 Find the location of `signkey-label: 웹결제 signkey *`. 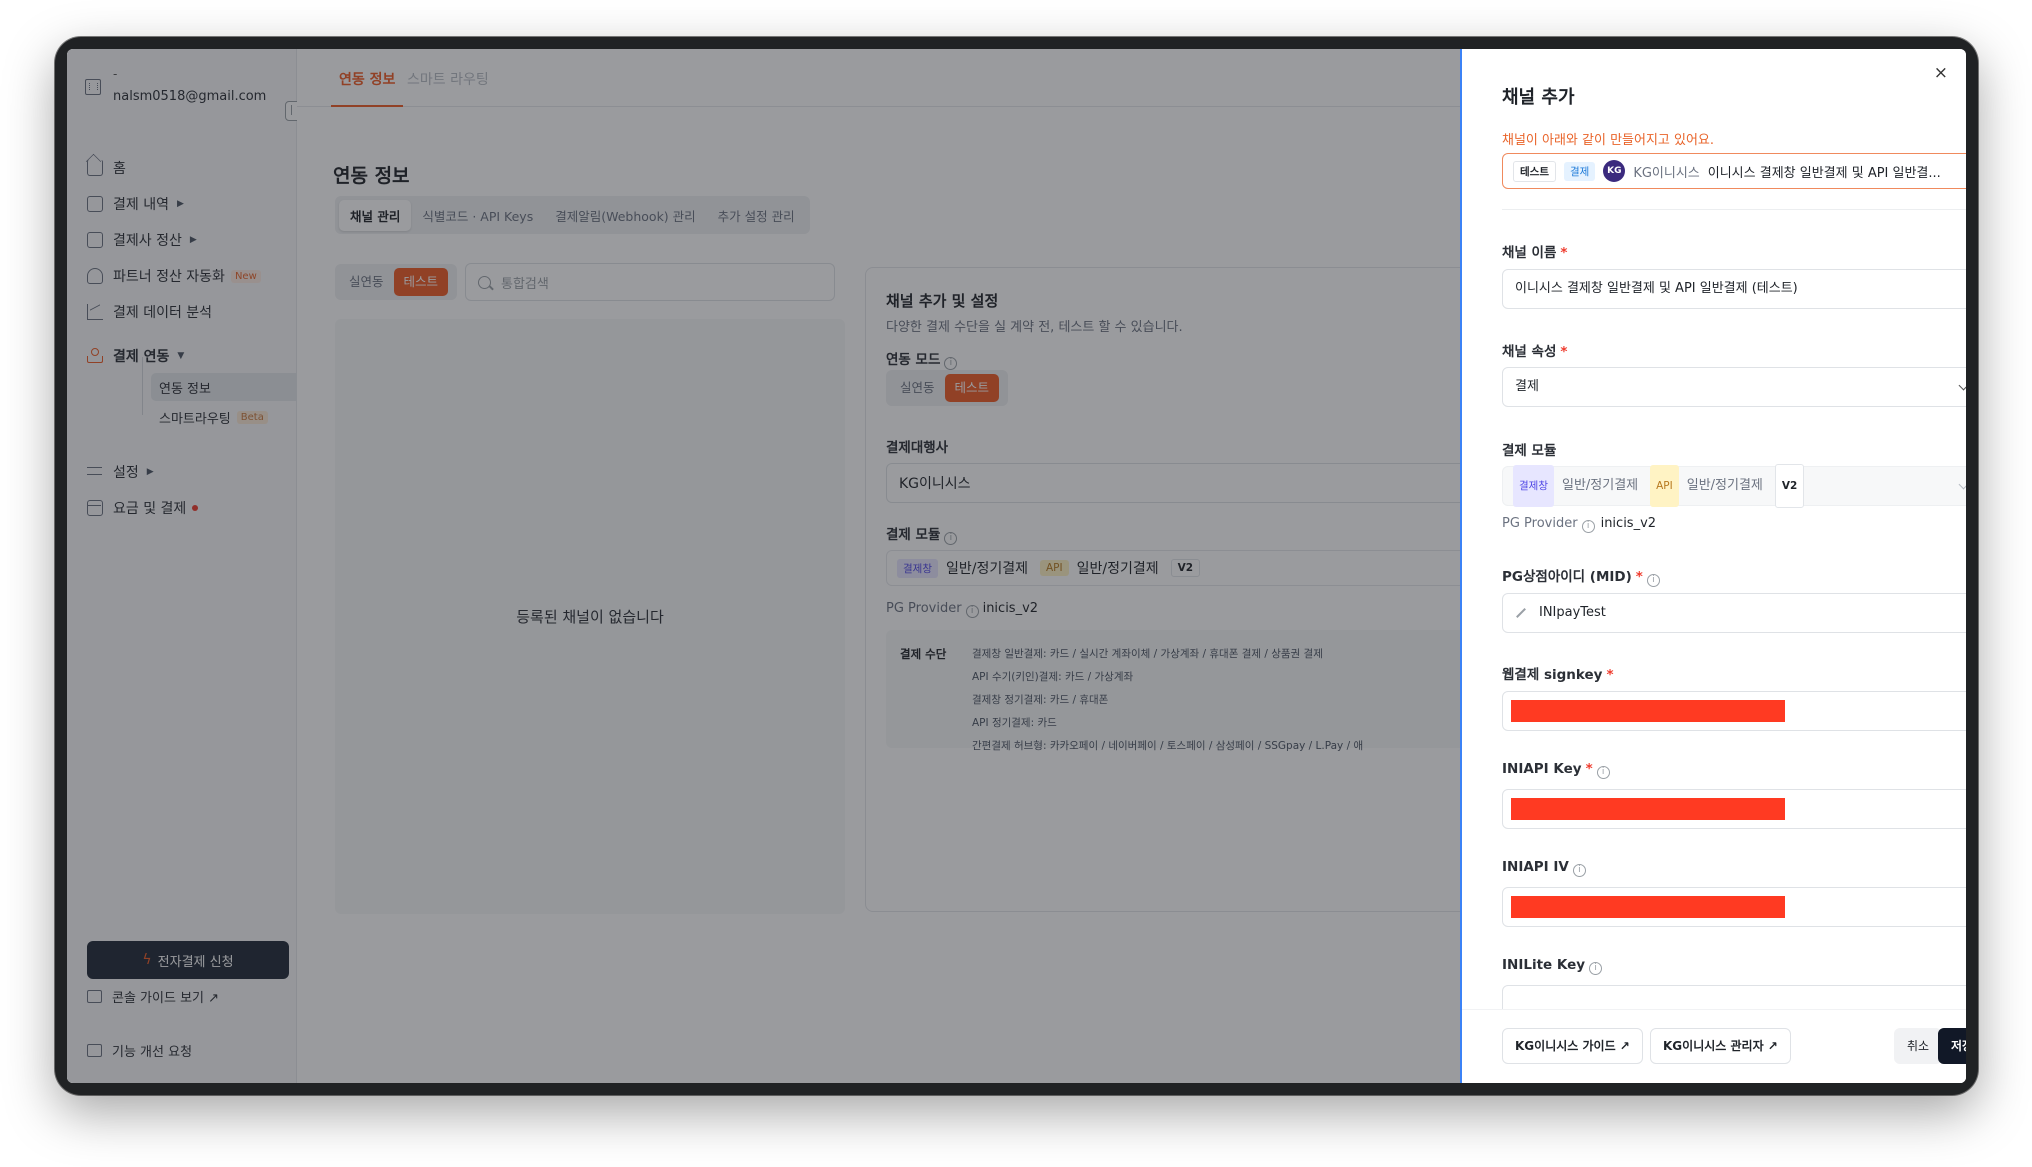

signkey-label: 웹결제 signkey * is located at coordinates (1558, 673).